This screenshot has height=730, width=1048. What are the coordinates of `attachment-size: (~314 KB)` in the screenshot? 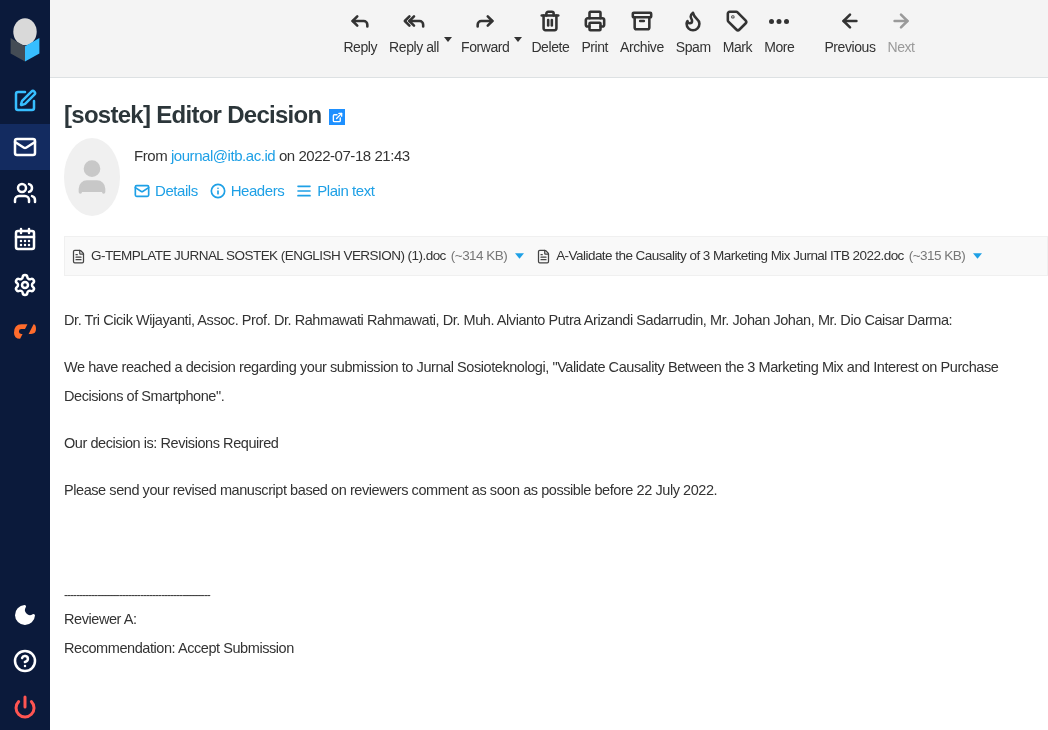 It's located at (479, 255).